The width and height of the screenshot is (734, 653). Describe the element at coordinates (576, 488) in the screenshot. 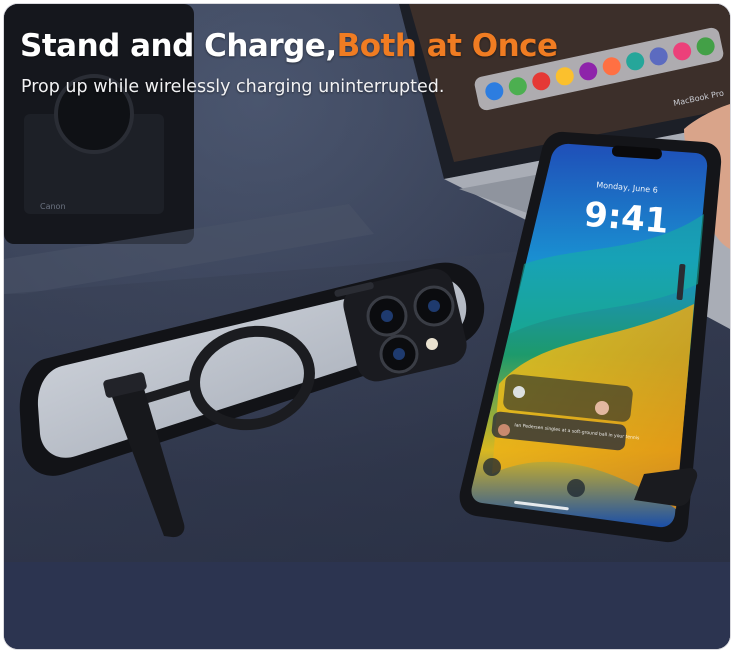

I see `camera-shortcut-icon` at that location.